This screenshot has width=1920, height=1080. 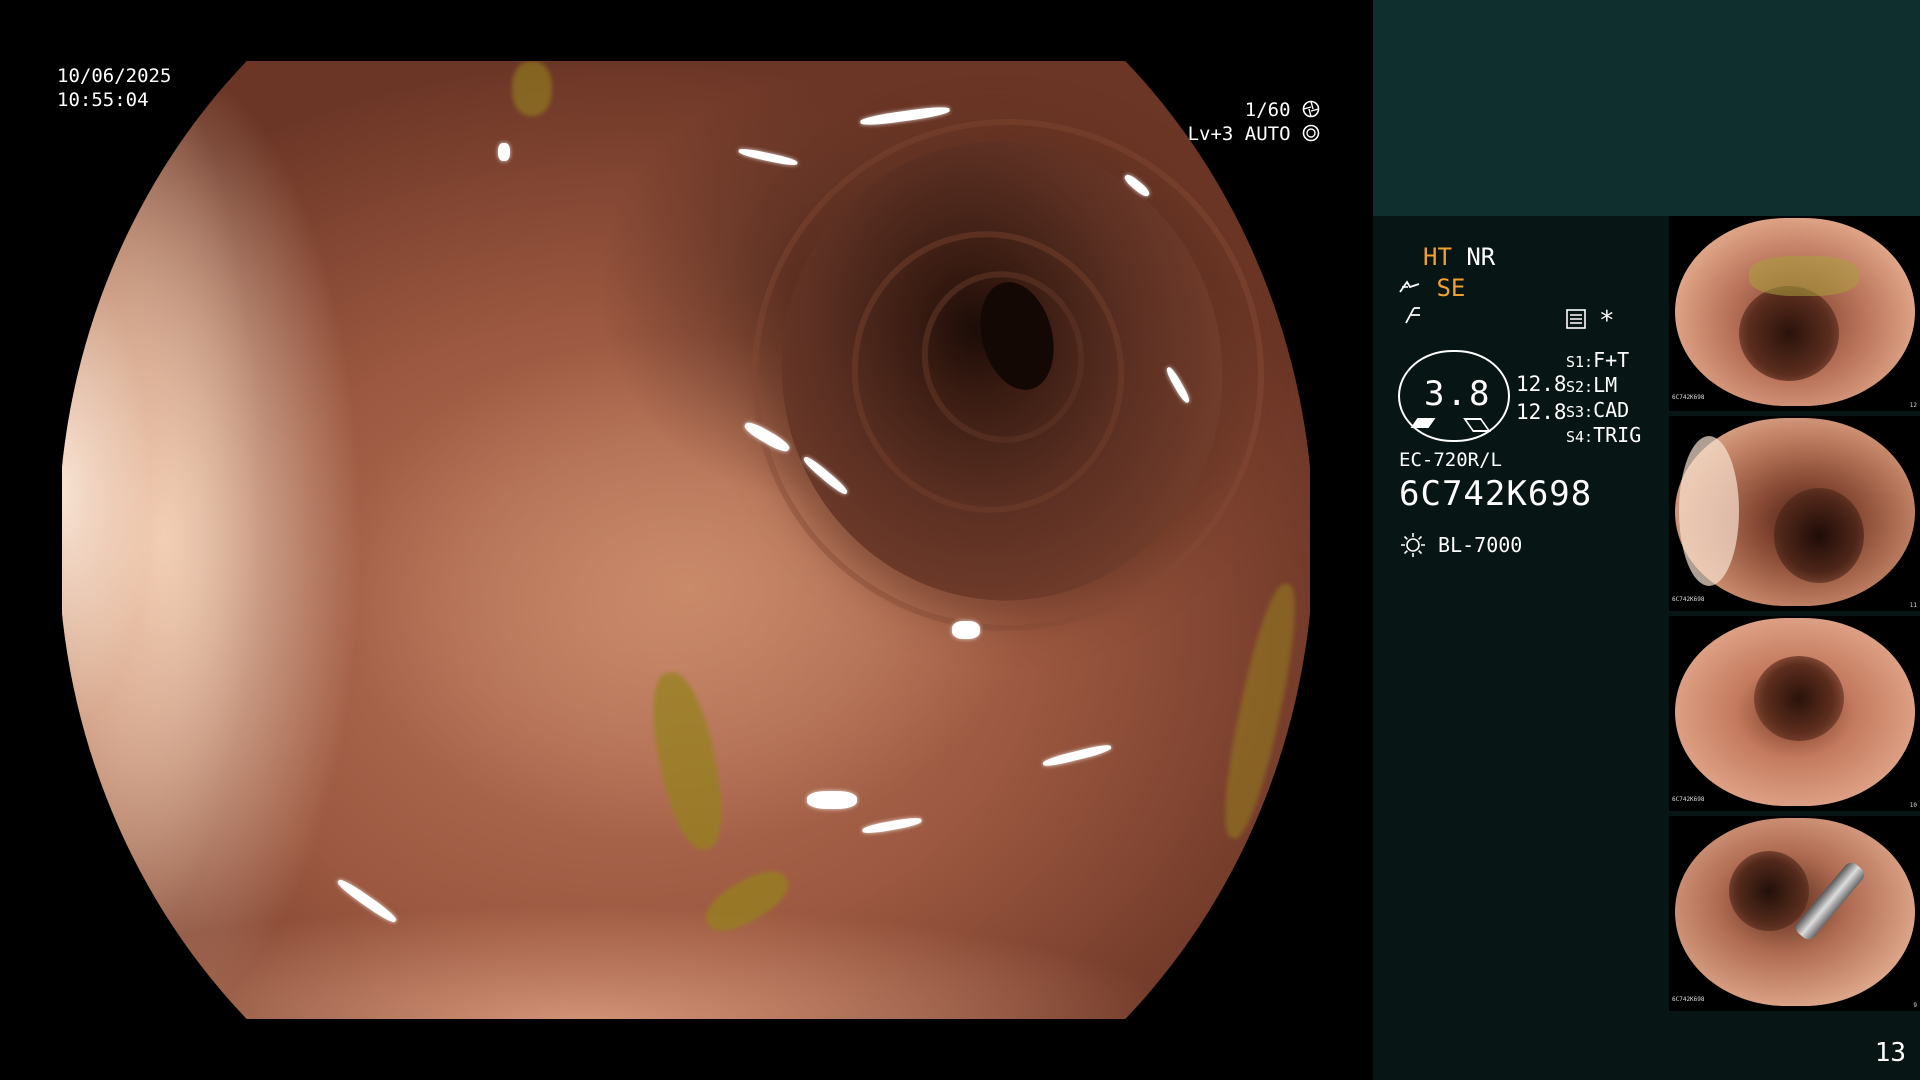 What do you see at coordinates (1607, 321) in the screenshot?
I see `star-marker: *` at bounding box center [1607, 321].